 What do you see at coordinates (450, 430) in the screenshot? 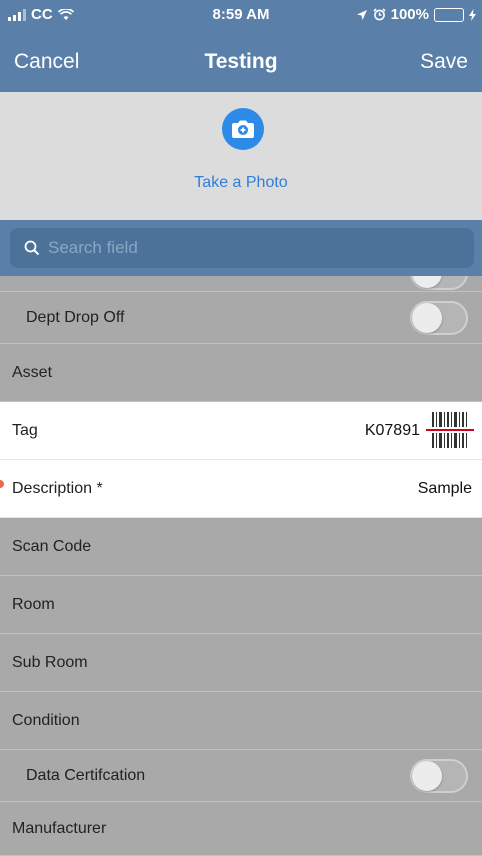
I see `barcode-scan-icon` at bounding box center [450, 430].